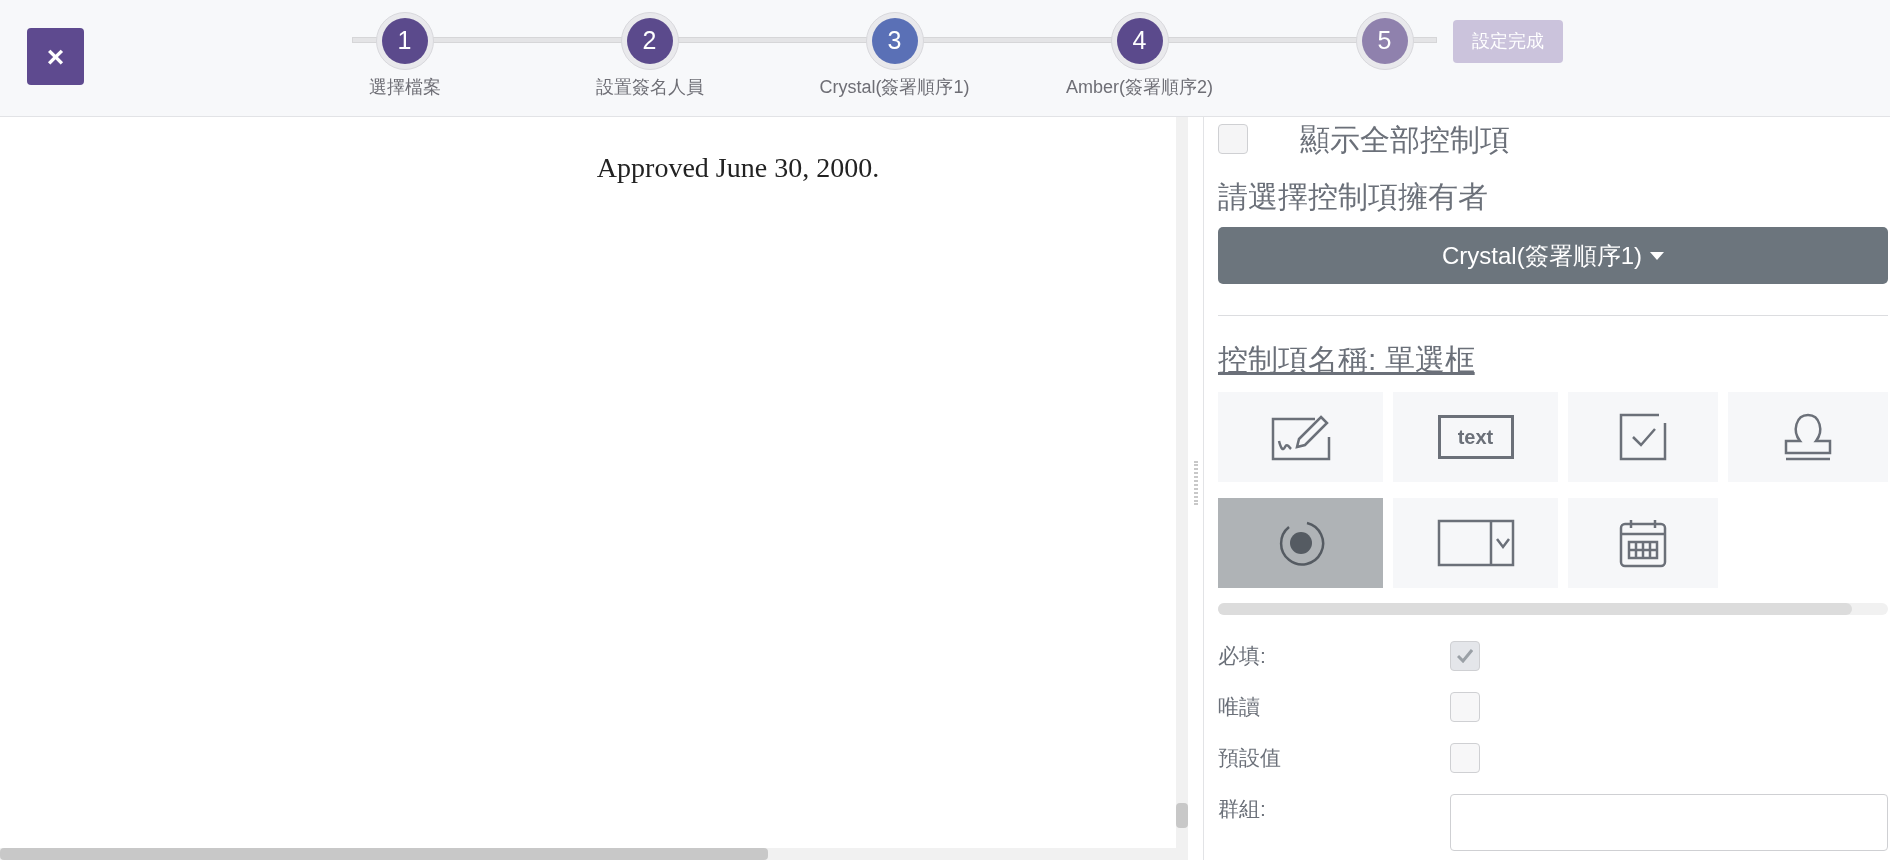  Describe the element at coordinates (1250, 758) in the screenshot. I see `property-label: 預設值` at that location.